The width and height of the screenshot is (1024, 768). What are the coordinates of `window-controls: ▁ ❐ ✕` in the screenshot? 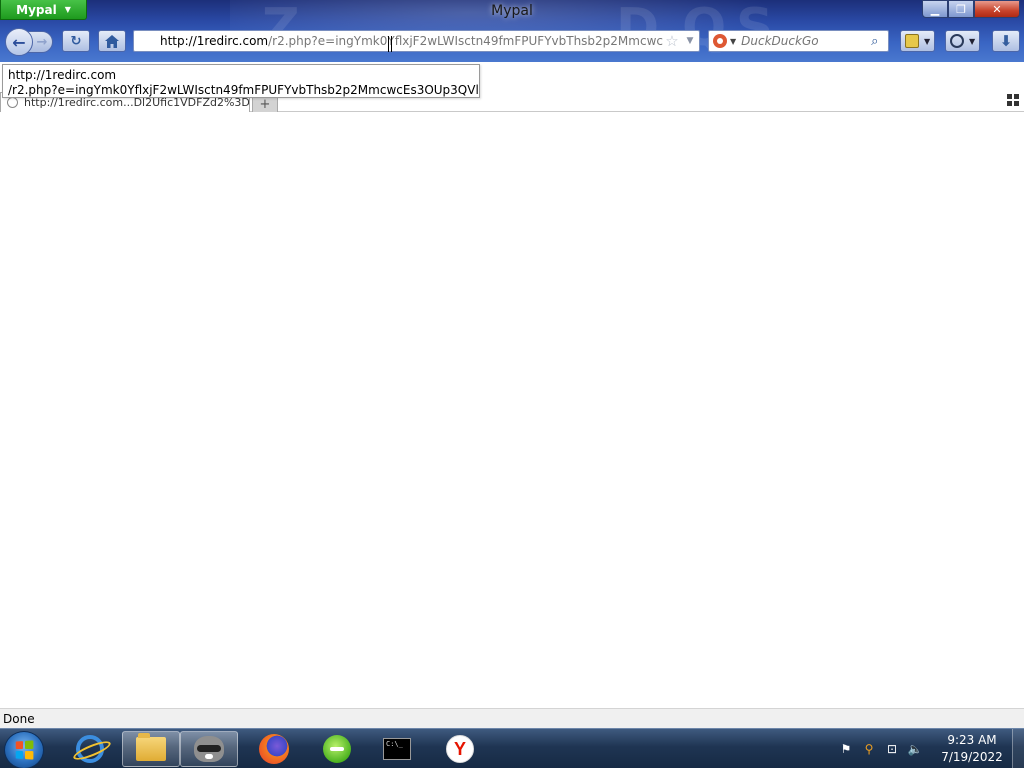 It's located at (971, 9).